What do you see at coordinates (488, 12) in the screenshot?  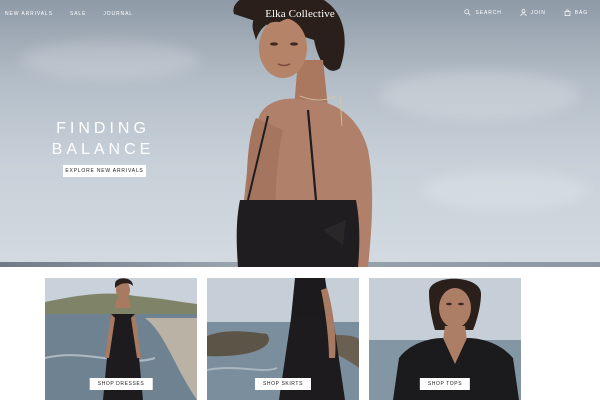 I see `search-label: SEARCH` at bounding box center [488, 12].